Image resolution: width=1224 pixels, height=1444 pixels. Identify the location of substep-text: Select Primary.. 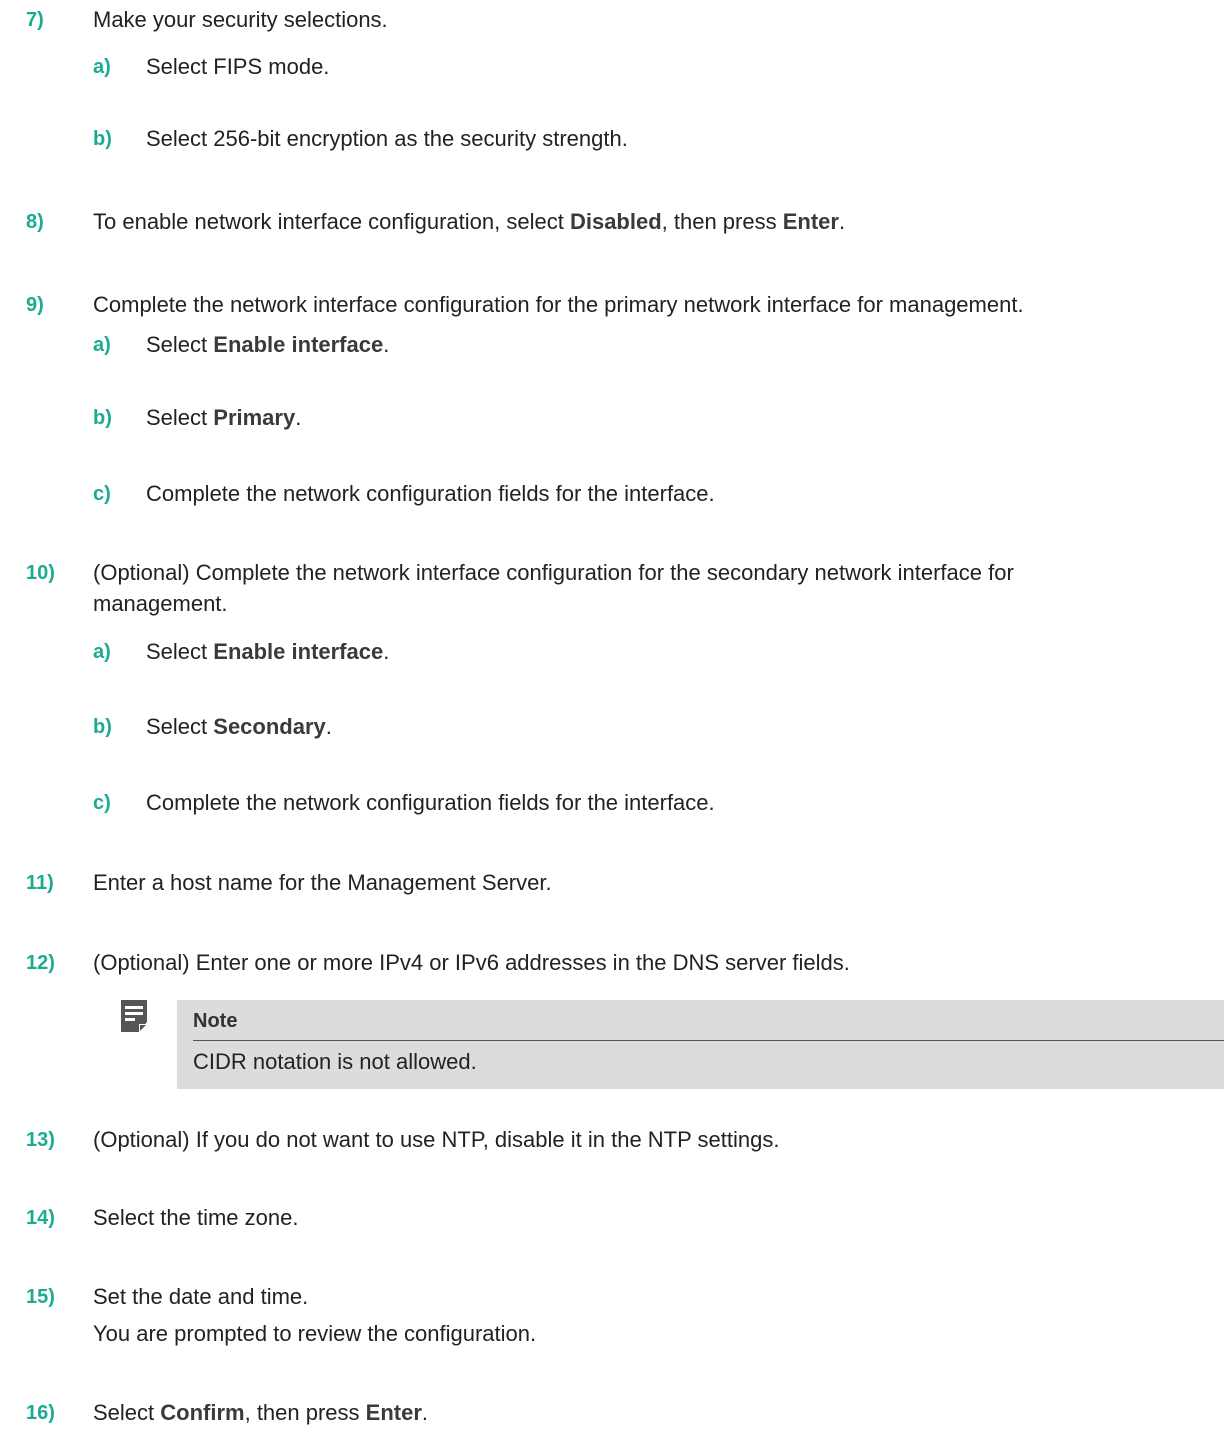
(224, 417).